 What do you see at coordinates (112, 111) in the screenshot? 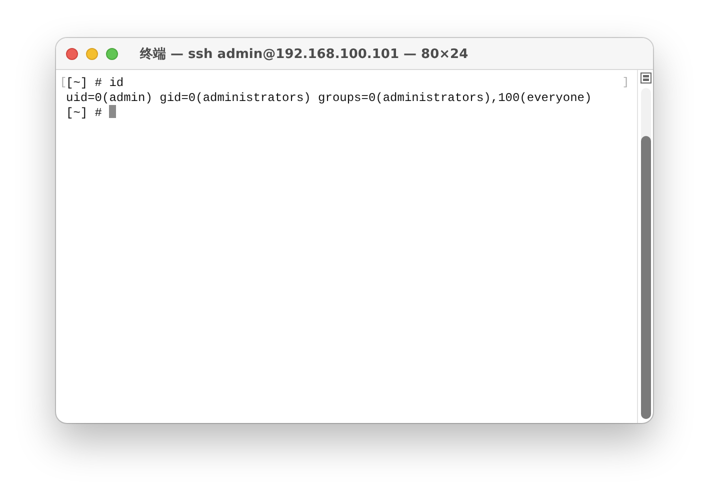
I see `text-cursor` at bounding box center [112, 111].